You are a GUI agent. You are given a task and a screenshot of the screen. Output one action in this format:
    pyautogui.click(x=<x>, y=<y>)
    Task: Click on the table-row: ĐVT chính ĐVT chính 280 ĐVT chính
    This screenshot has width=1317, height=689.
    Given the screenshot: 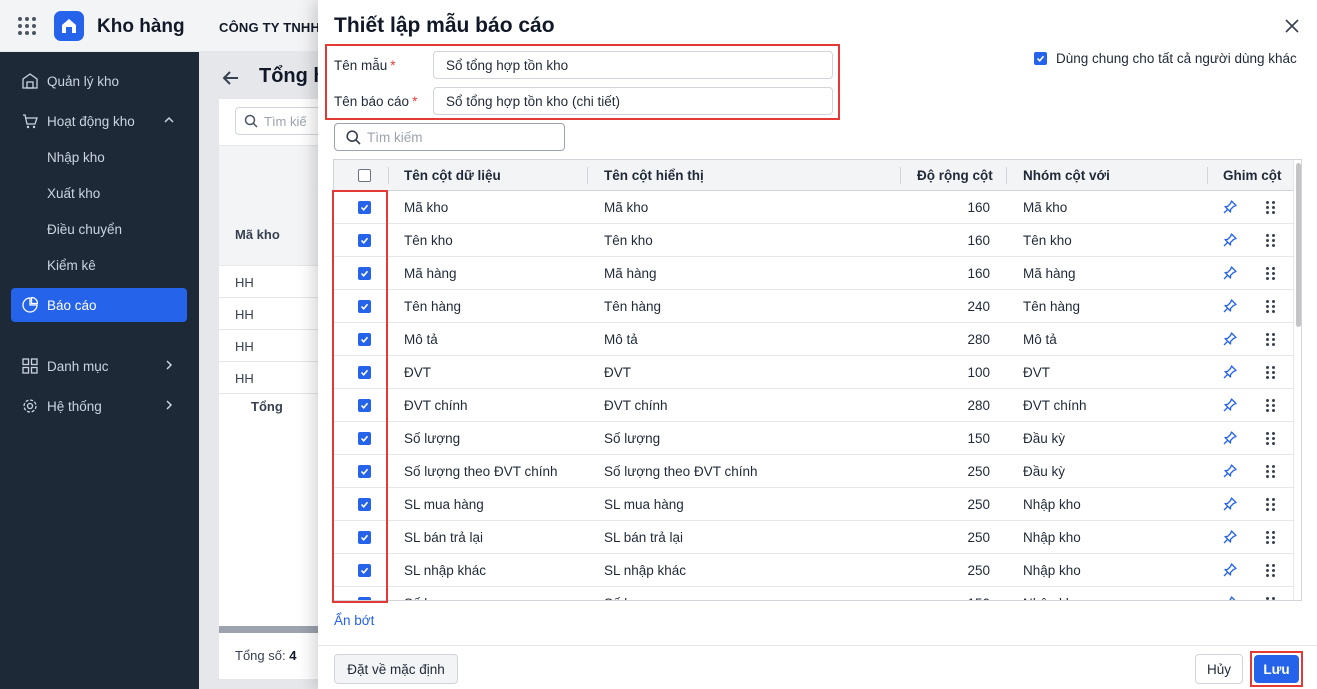 What is the action you would take?
    pyautogui.click(x=814, y=405)
    